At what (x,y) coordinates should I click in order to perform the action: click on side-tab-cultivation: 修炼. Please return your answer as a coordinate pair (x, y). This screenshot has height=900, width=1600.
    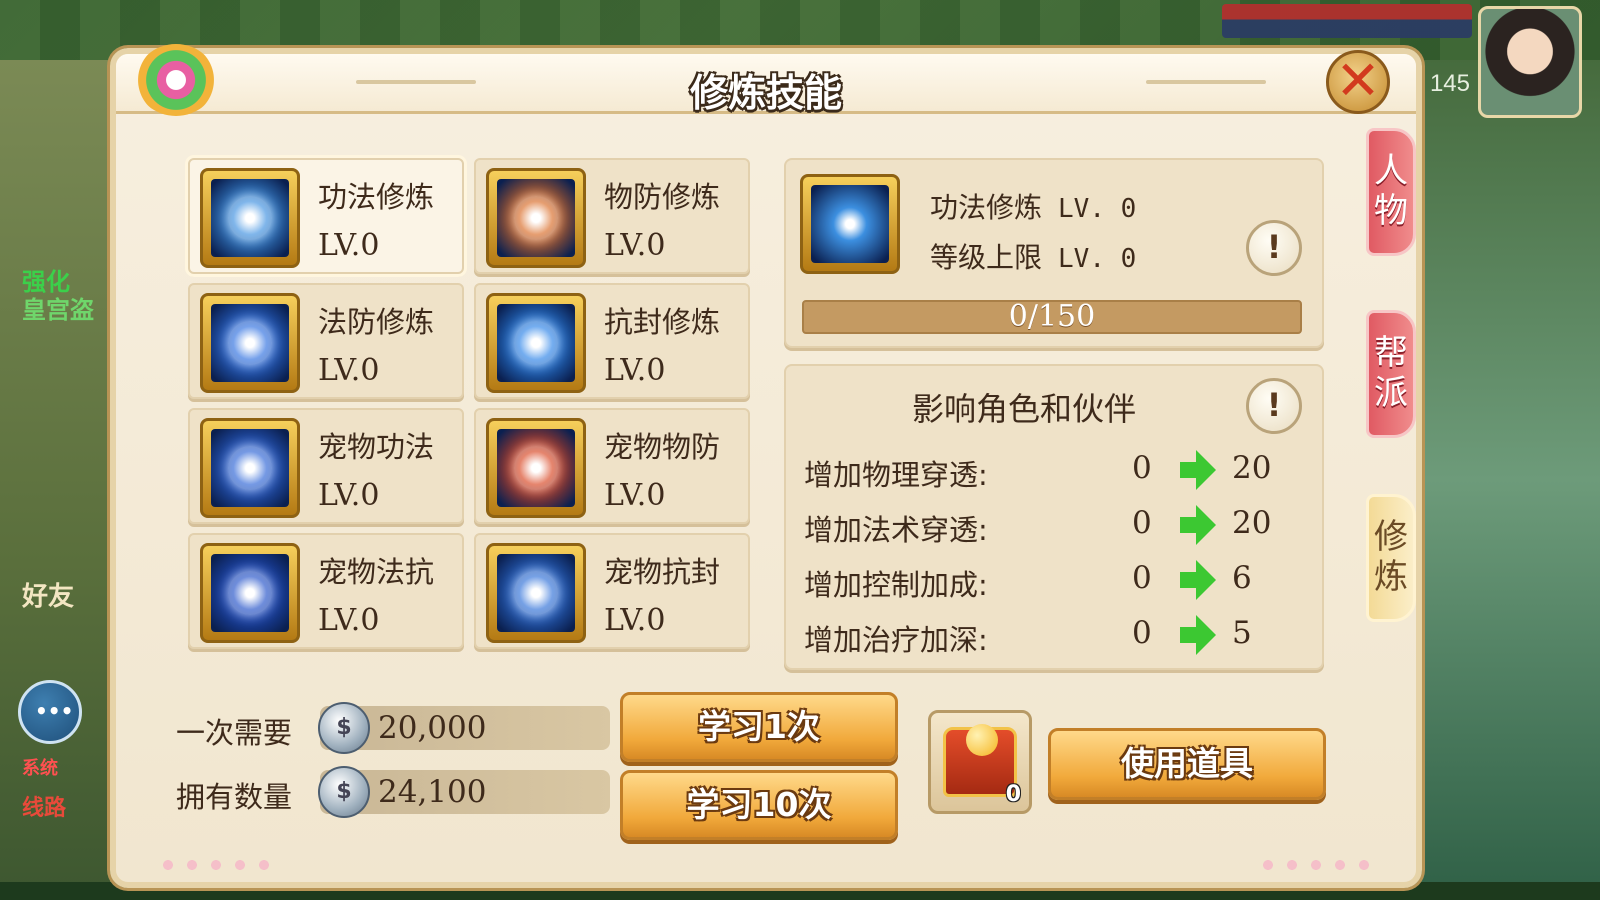
    Looking at the image, I should click on (1391, 558).